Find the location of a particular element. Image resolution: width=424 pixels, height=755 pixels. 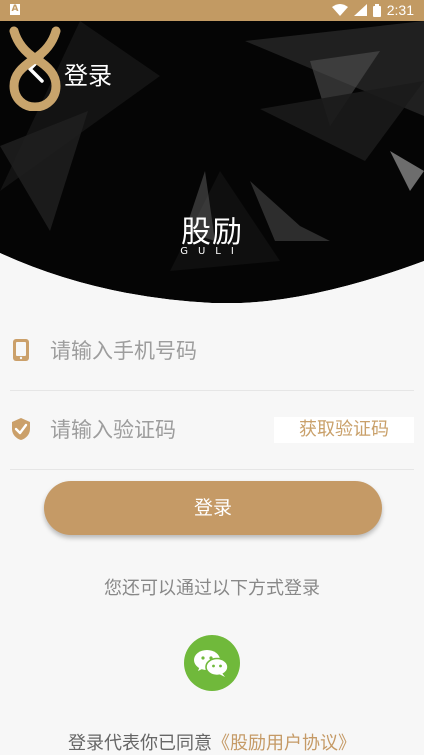

phone-input is located at coordinates (220, 351).